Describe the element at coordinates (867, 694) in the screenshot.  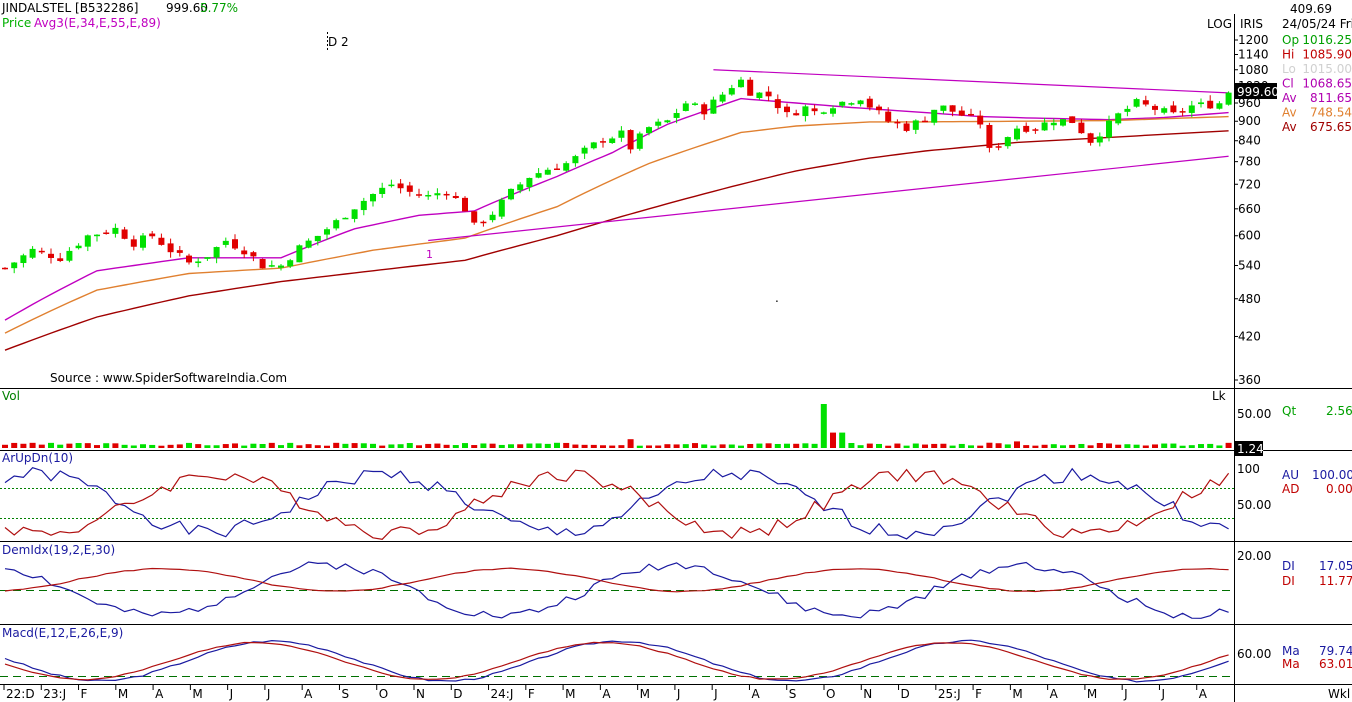
I see `time-tick-label: N` at that location.